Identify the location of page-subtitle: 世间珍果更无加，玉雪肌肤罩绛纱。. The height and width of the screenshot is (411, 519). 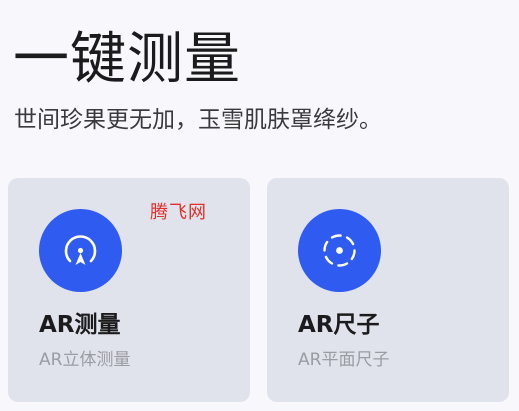
(198, 120).